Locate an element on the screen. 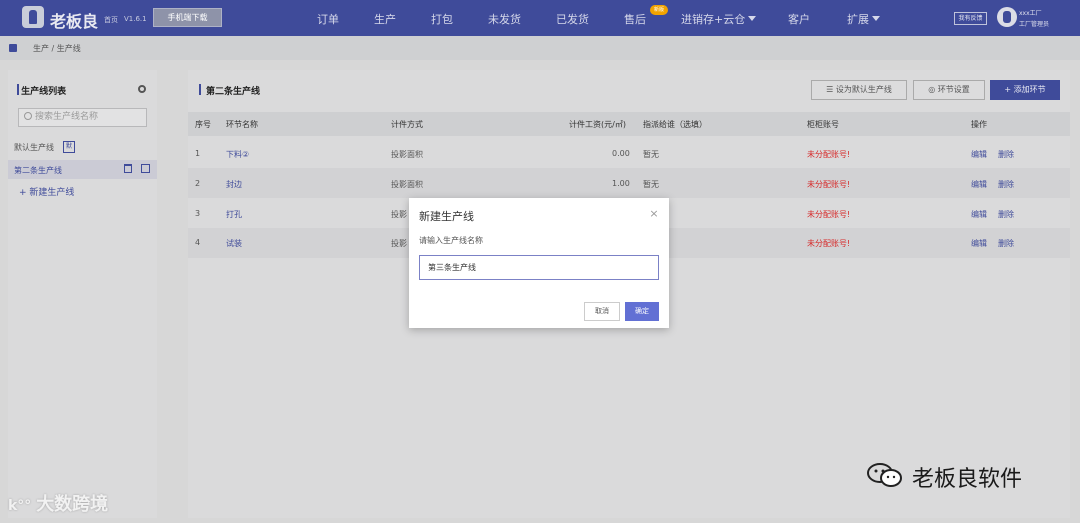 Image resolution: width=1080 pixels, height=523 pixels. line-name-label: 请输入生产线名称 is located at coordinates (451, 240).